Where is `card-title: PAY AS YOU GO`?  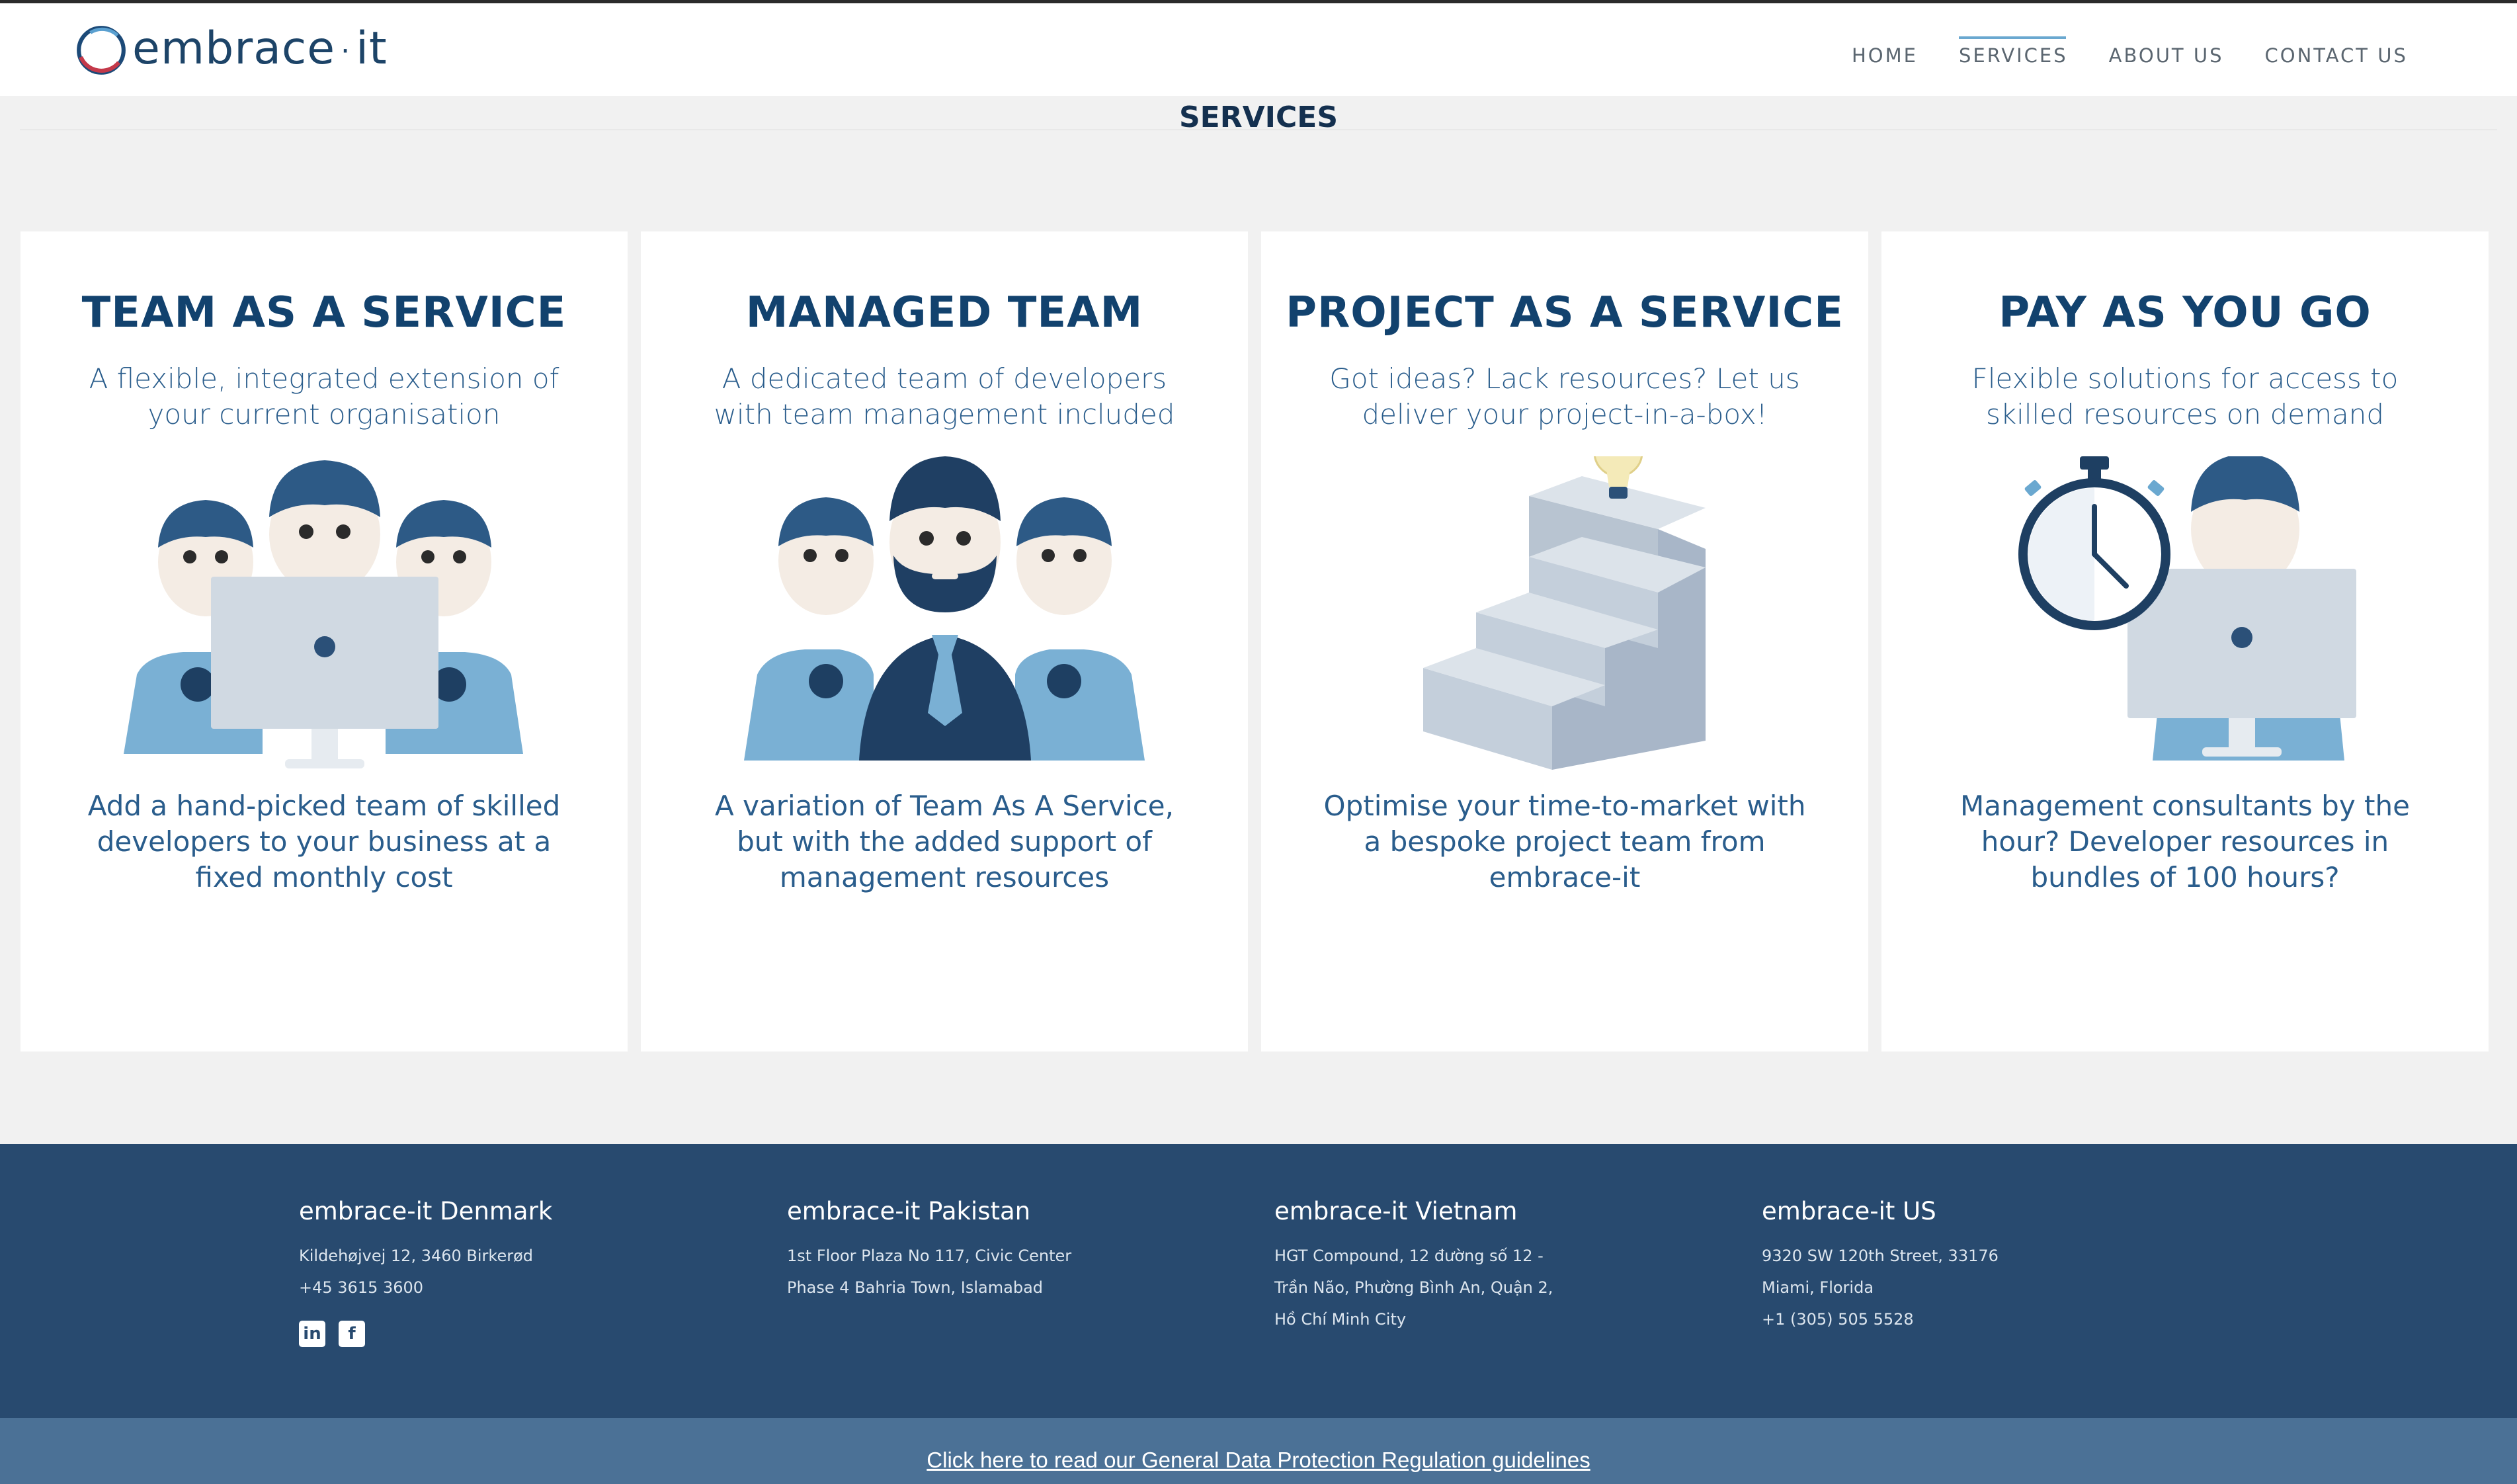 card-title: PAY AS YOU GO is located at coordinates (2185, 313).